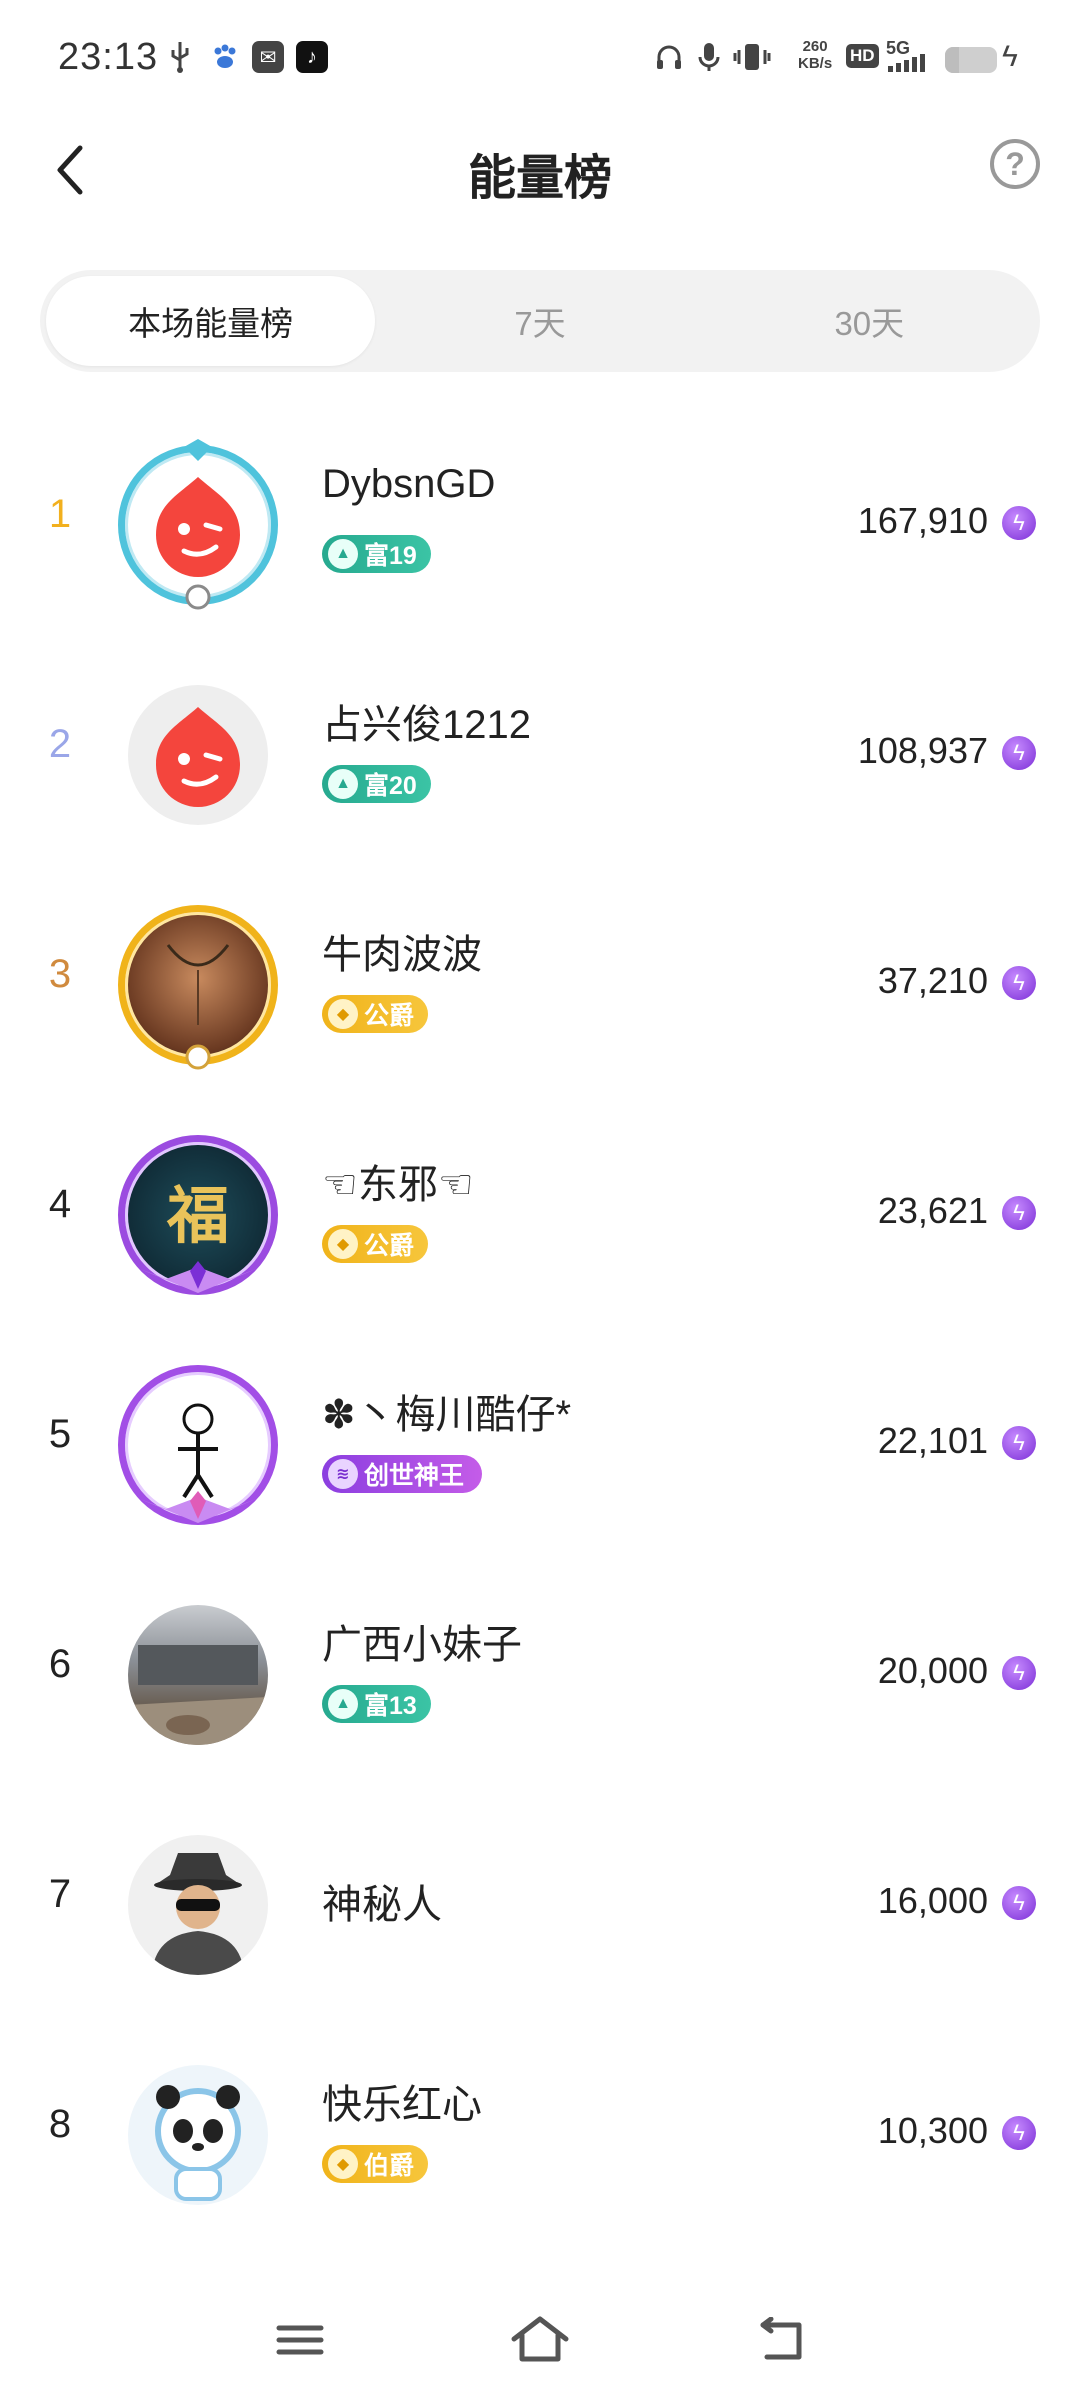  I want to click on energy-score: 37,210, so click(932, 980).